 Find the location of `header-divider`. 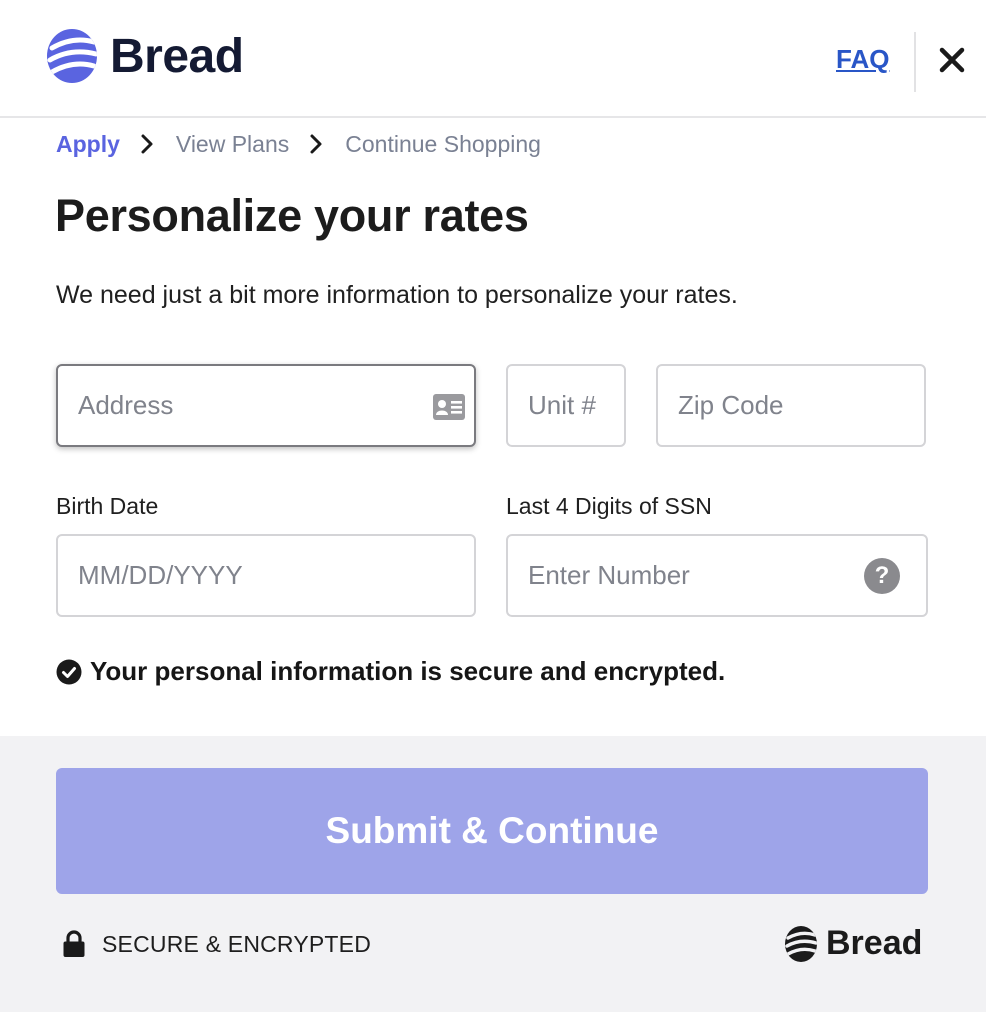

header-divider is located at coordinates (915, 62).